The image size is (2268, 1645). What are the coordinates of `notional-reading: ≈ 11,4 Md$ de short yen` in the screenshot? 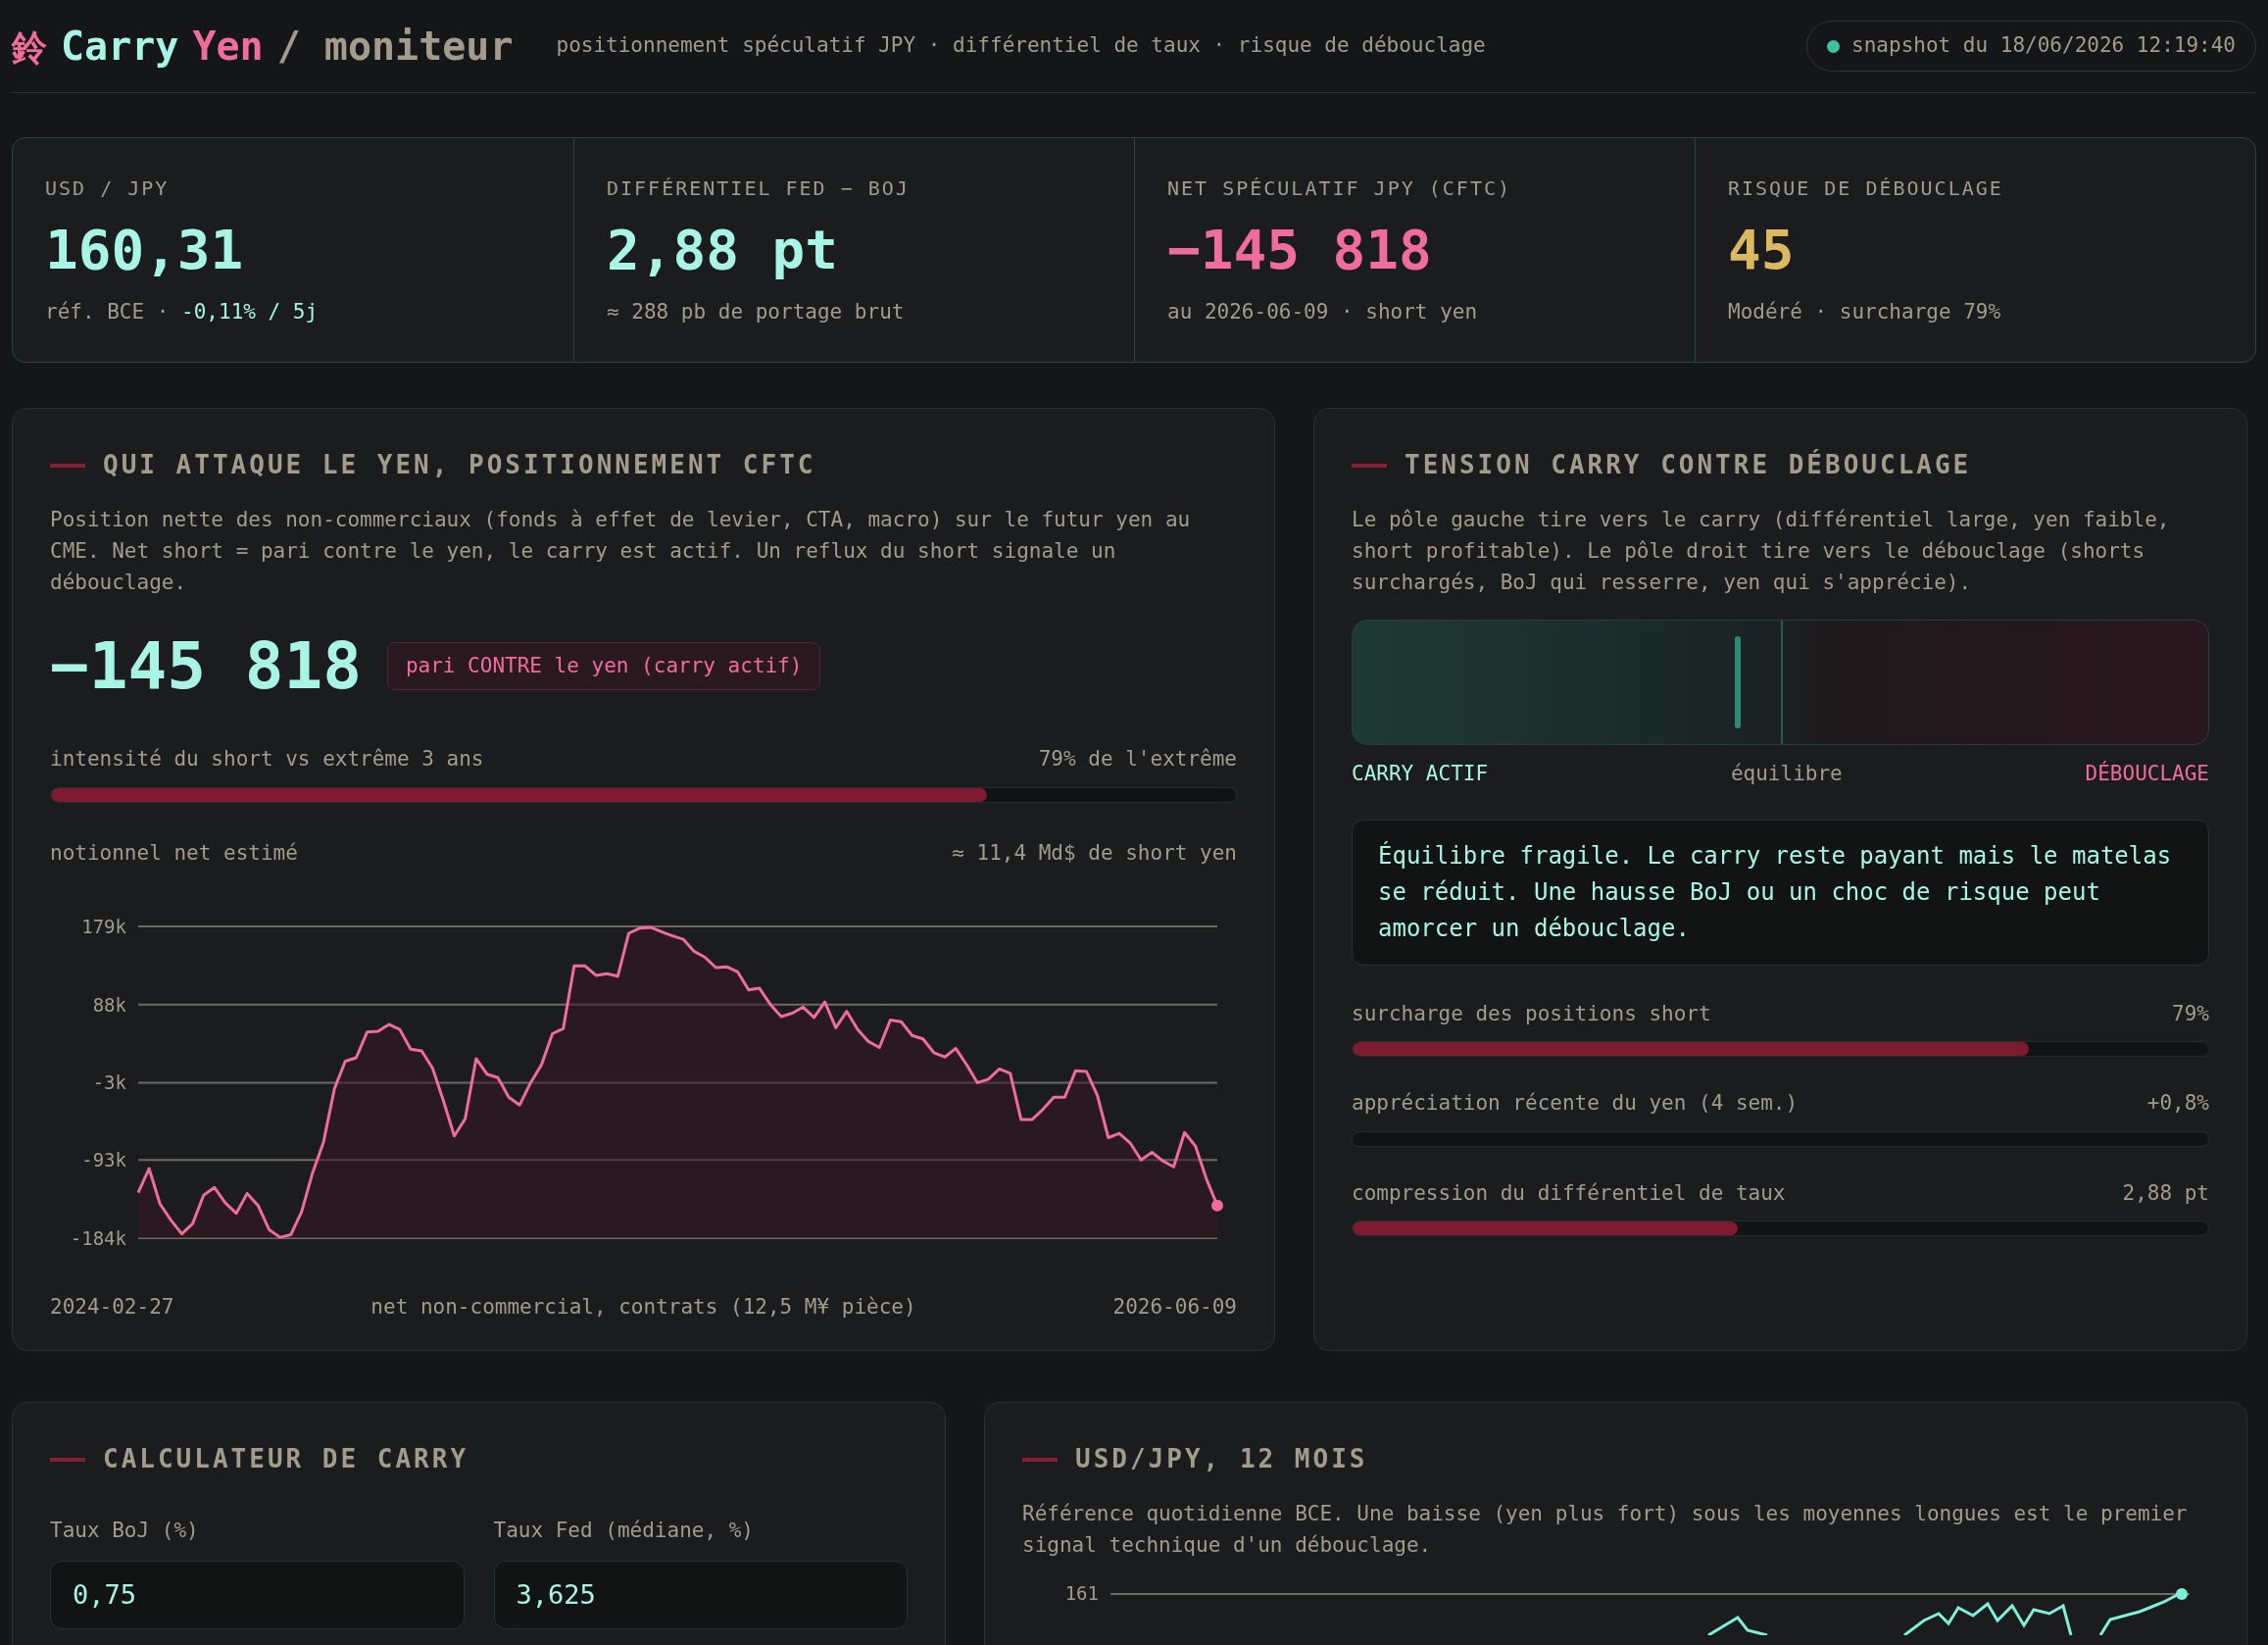 It's located at (1094, 853).